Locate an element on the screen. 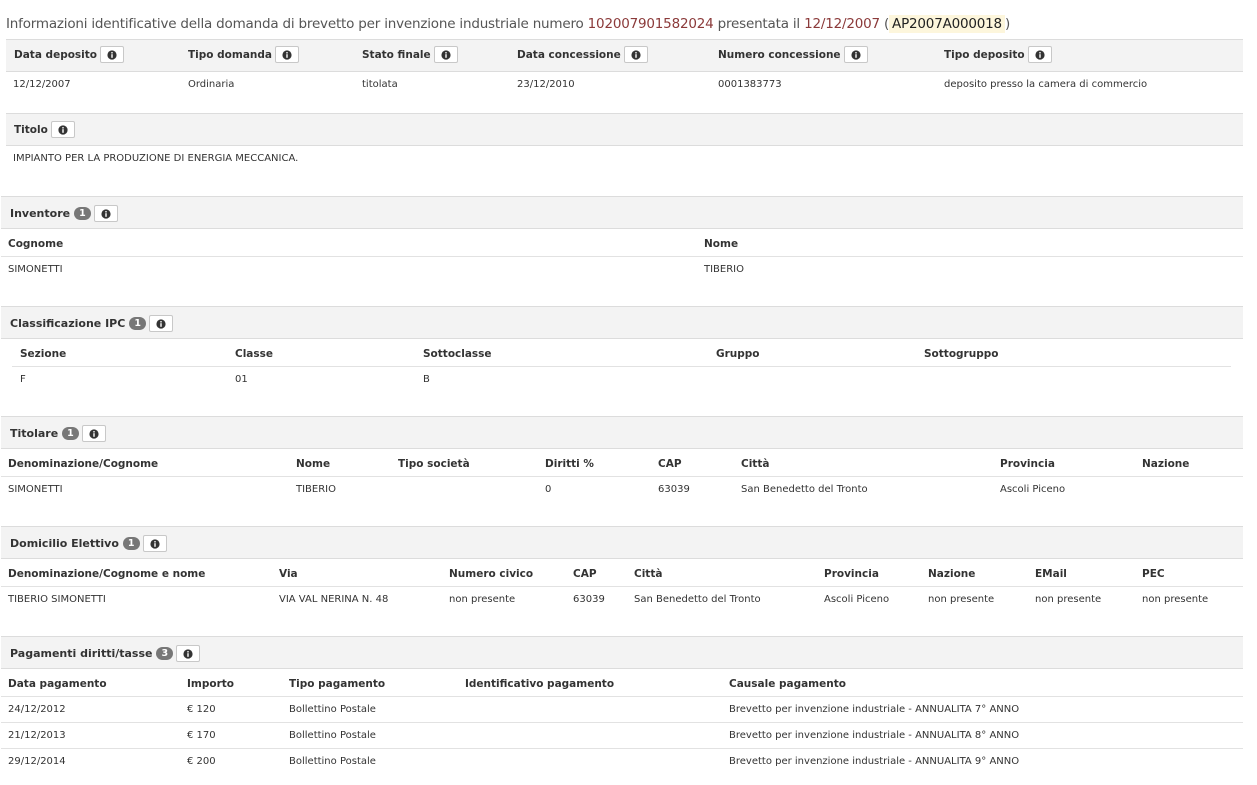 This screenshot has height=785, width=1257. domicilio-nome: TIBERIO SIMONETTI is located at coordinates (57, 599).